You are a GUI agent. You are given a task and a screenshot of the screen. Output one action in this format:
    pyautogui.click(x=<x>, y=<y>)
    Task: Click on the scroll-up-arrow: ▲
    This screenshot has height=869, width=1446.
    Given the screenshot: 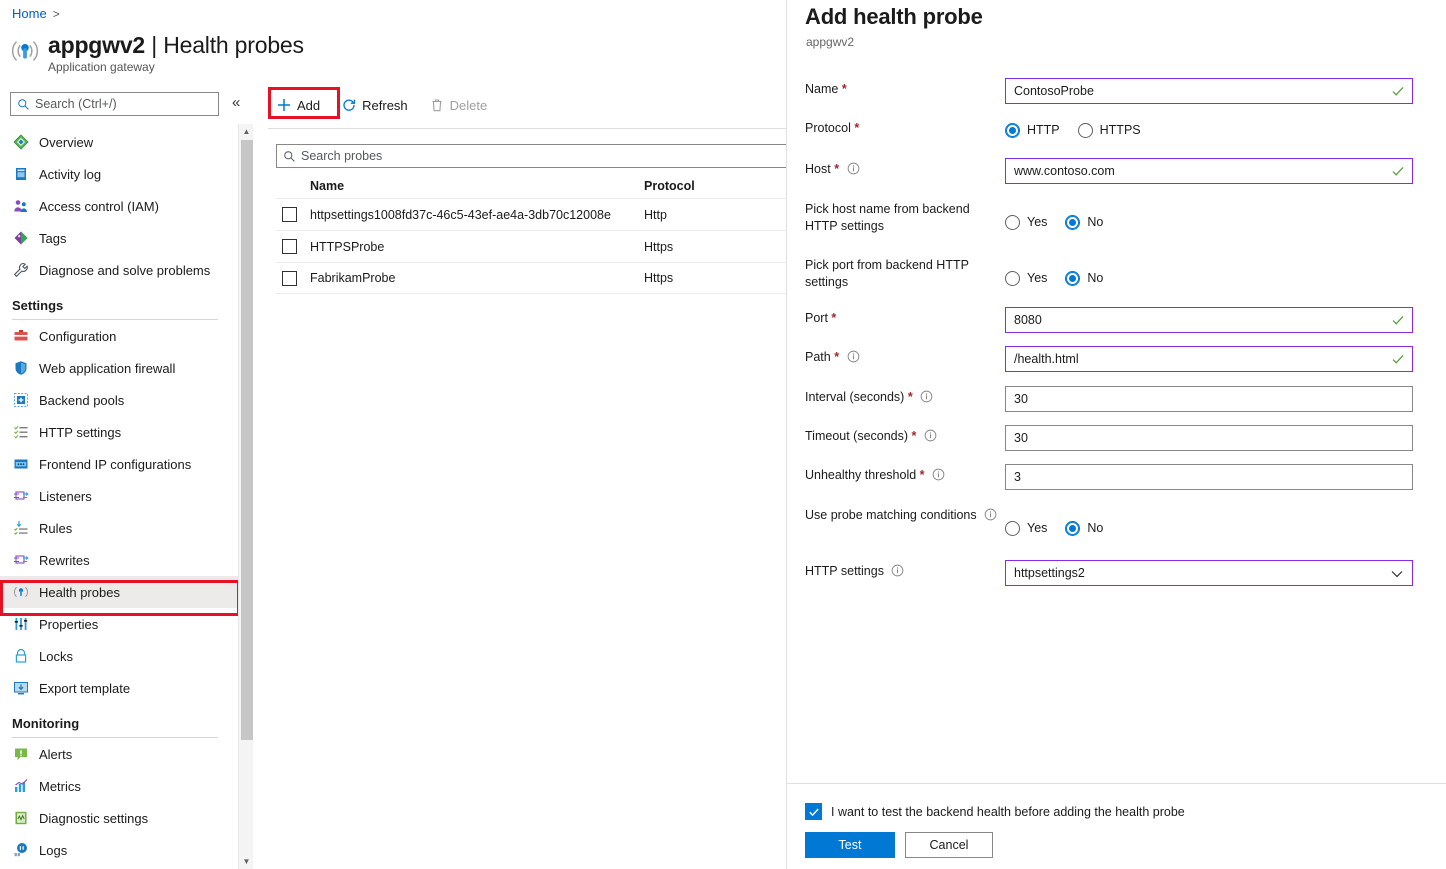 What is the action you would take?
    pyautogui.click(x=246, y=131)
    